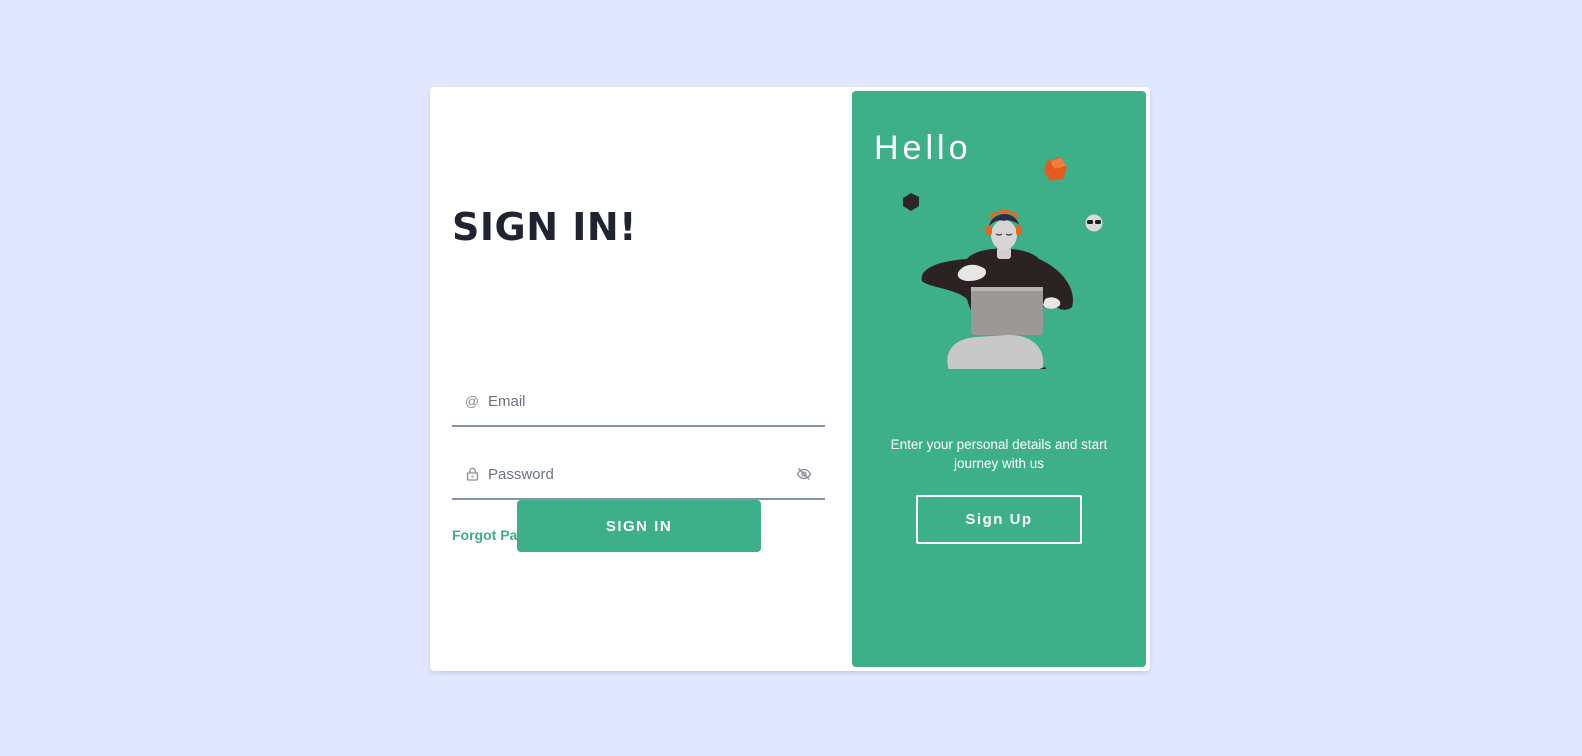  Describe the element at coordinates (804, 474) in the screenshot. I see `eye-off-icon` at that location.